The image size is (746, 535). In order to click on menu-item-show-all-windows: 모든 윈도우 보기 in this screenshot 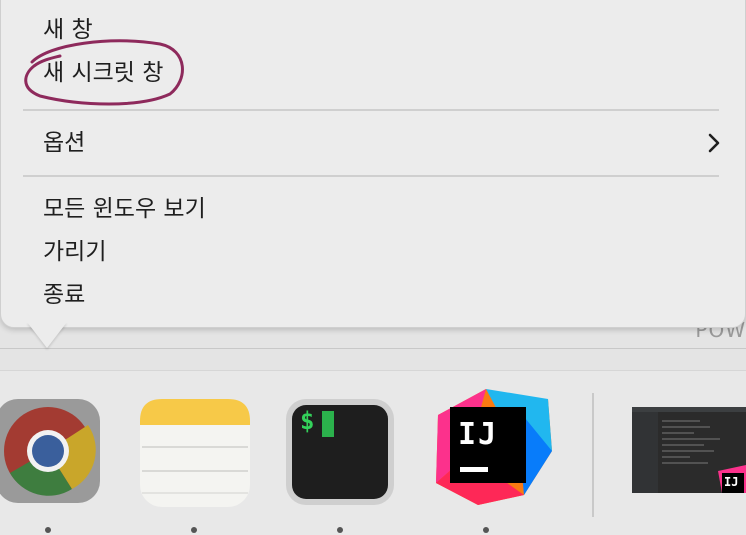, I will do `click(124, 209)`.